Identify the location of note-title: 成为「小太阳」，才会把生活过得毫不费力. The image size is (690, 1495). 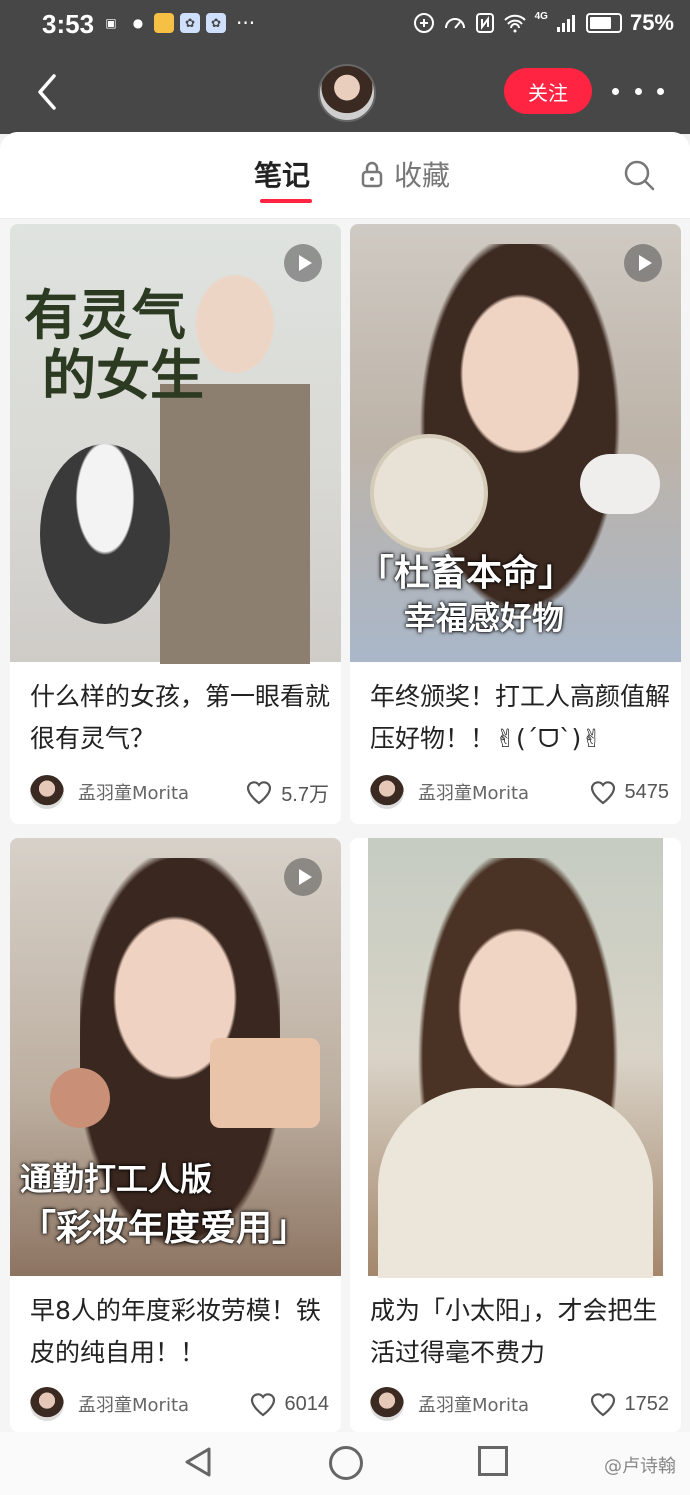
(514, 1331).